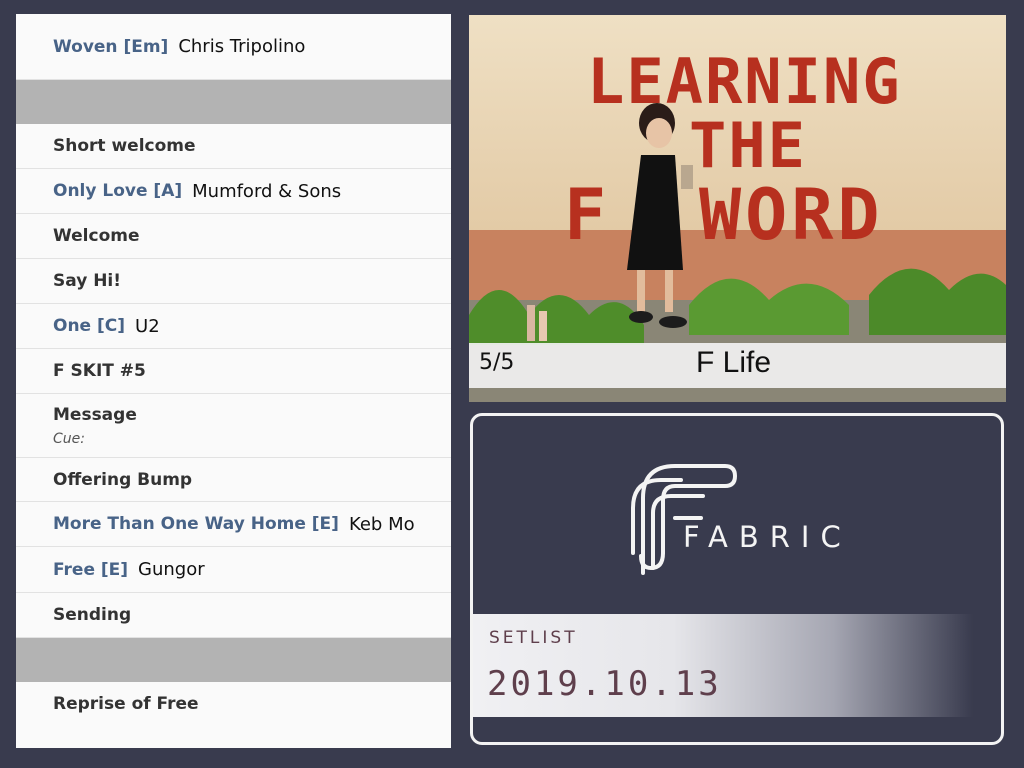 This screenshot has width=1024, height=768. I want to click on setlist-row-item: Reprise of Free, so click(233, 704).